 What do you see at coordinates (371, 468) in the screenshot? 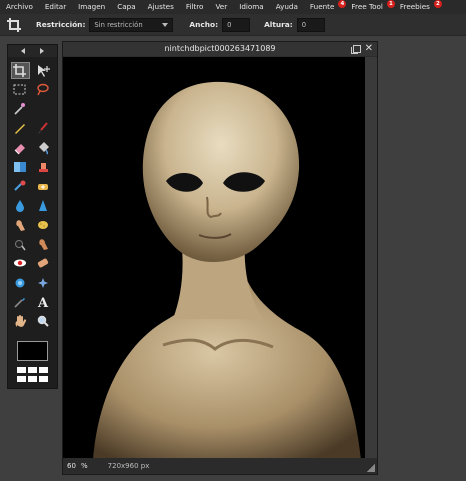
I see `resize-handle` at bounding box center [371, 468].